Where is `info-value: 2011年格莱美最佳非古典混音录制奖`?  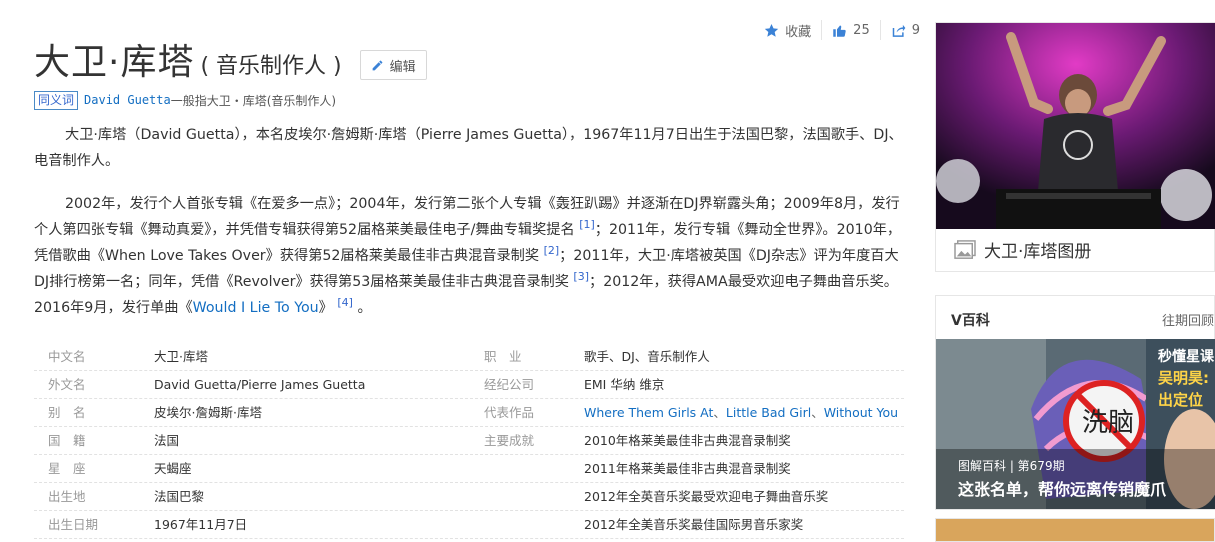 info-value: 2011年格莱美最佳非古典混音录制奖 is located at coordinates (687, 468).